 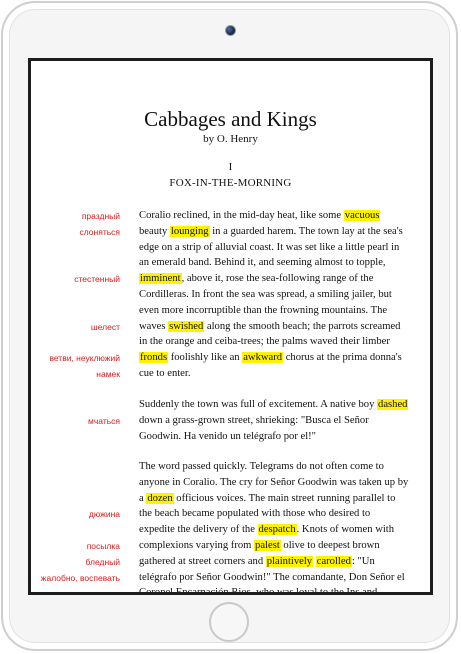 What do you see at coordinates (104, 420) in the screenshot?
I see `translation-gloss: мчаться` at bounding box center [104, 420].